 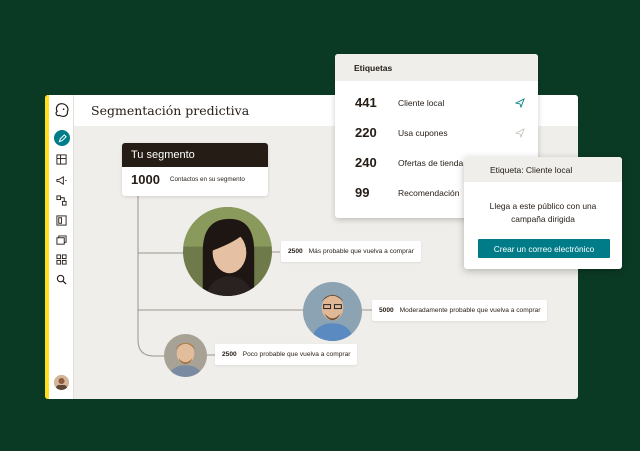 What do you see at coordinates (332, 311) in the screenshot?
I see `customer-photo-moderate` at bounding box center [332, 311].